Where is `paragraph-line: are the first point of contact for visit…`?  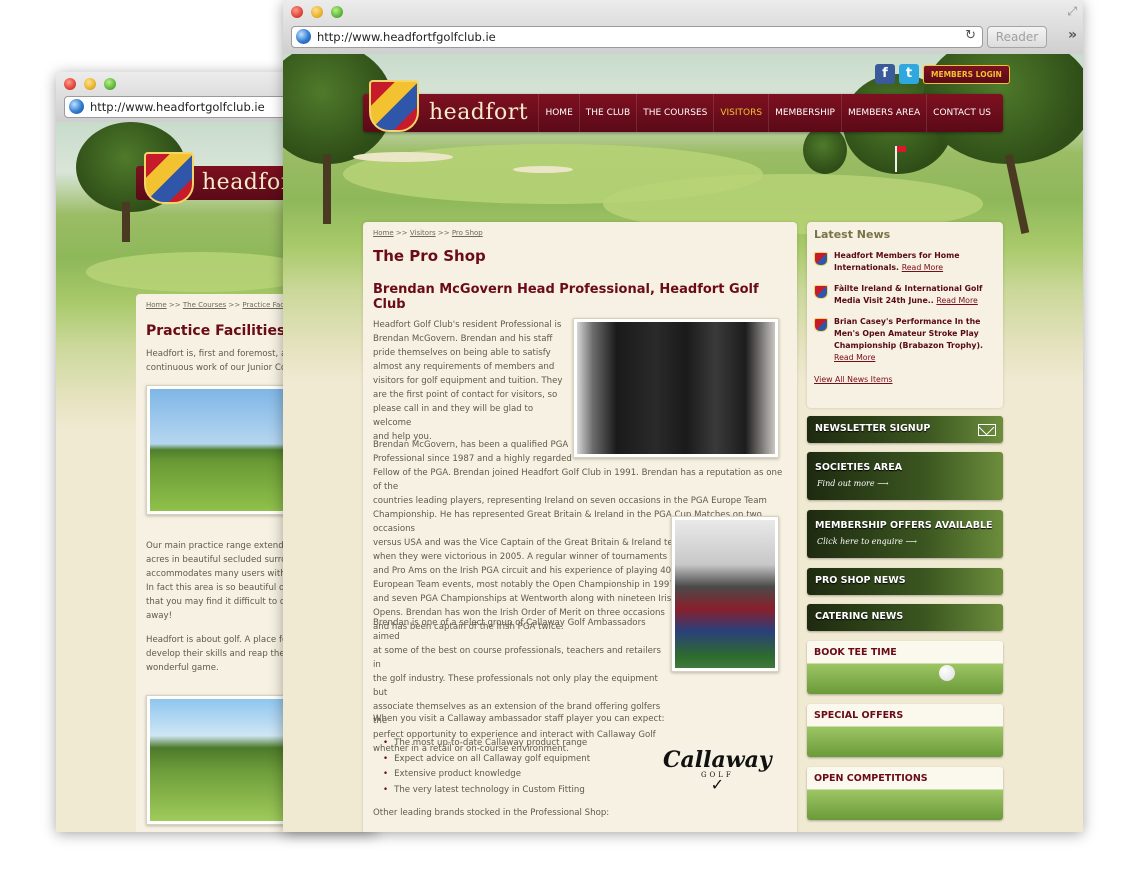 paragraph-line: are the first point of contact for visit… is located at coordinates (465, 395).